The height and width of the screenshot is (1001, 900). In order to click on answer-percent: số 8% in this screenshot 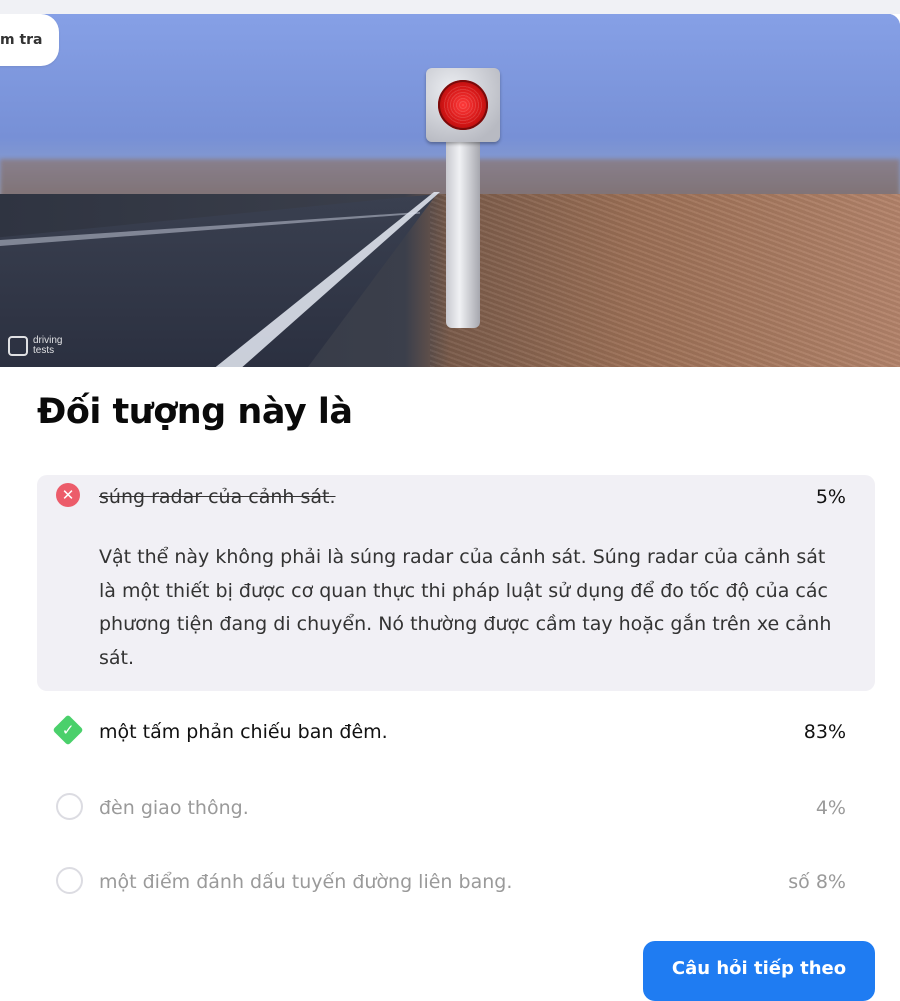, I will do `click(817, 882)`.